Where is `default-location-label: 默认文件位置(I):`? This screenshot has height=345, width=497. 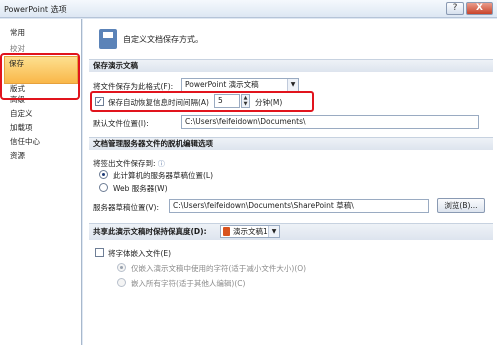 default-location-label: 默认文件位置(I): is located at coordinates (121, 123).